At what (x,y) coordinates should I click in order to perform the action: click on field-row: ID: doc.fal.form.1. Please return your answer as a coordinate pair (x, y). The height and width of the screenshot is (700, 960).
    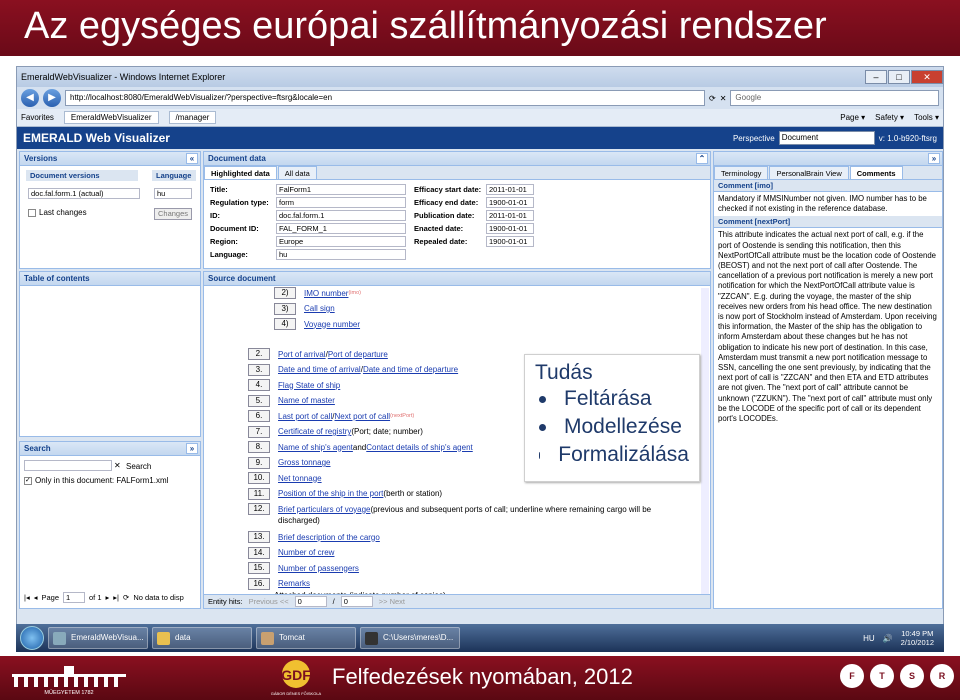
    Looking at the image, I should click on (308, 215).